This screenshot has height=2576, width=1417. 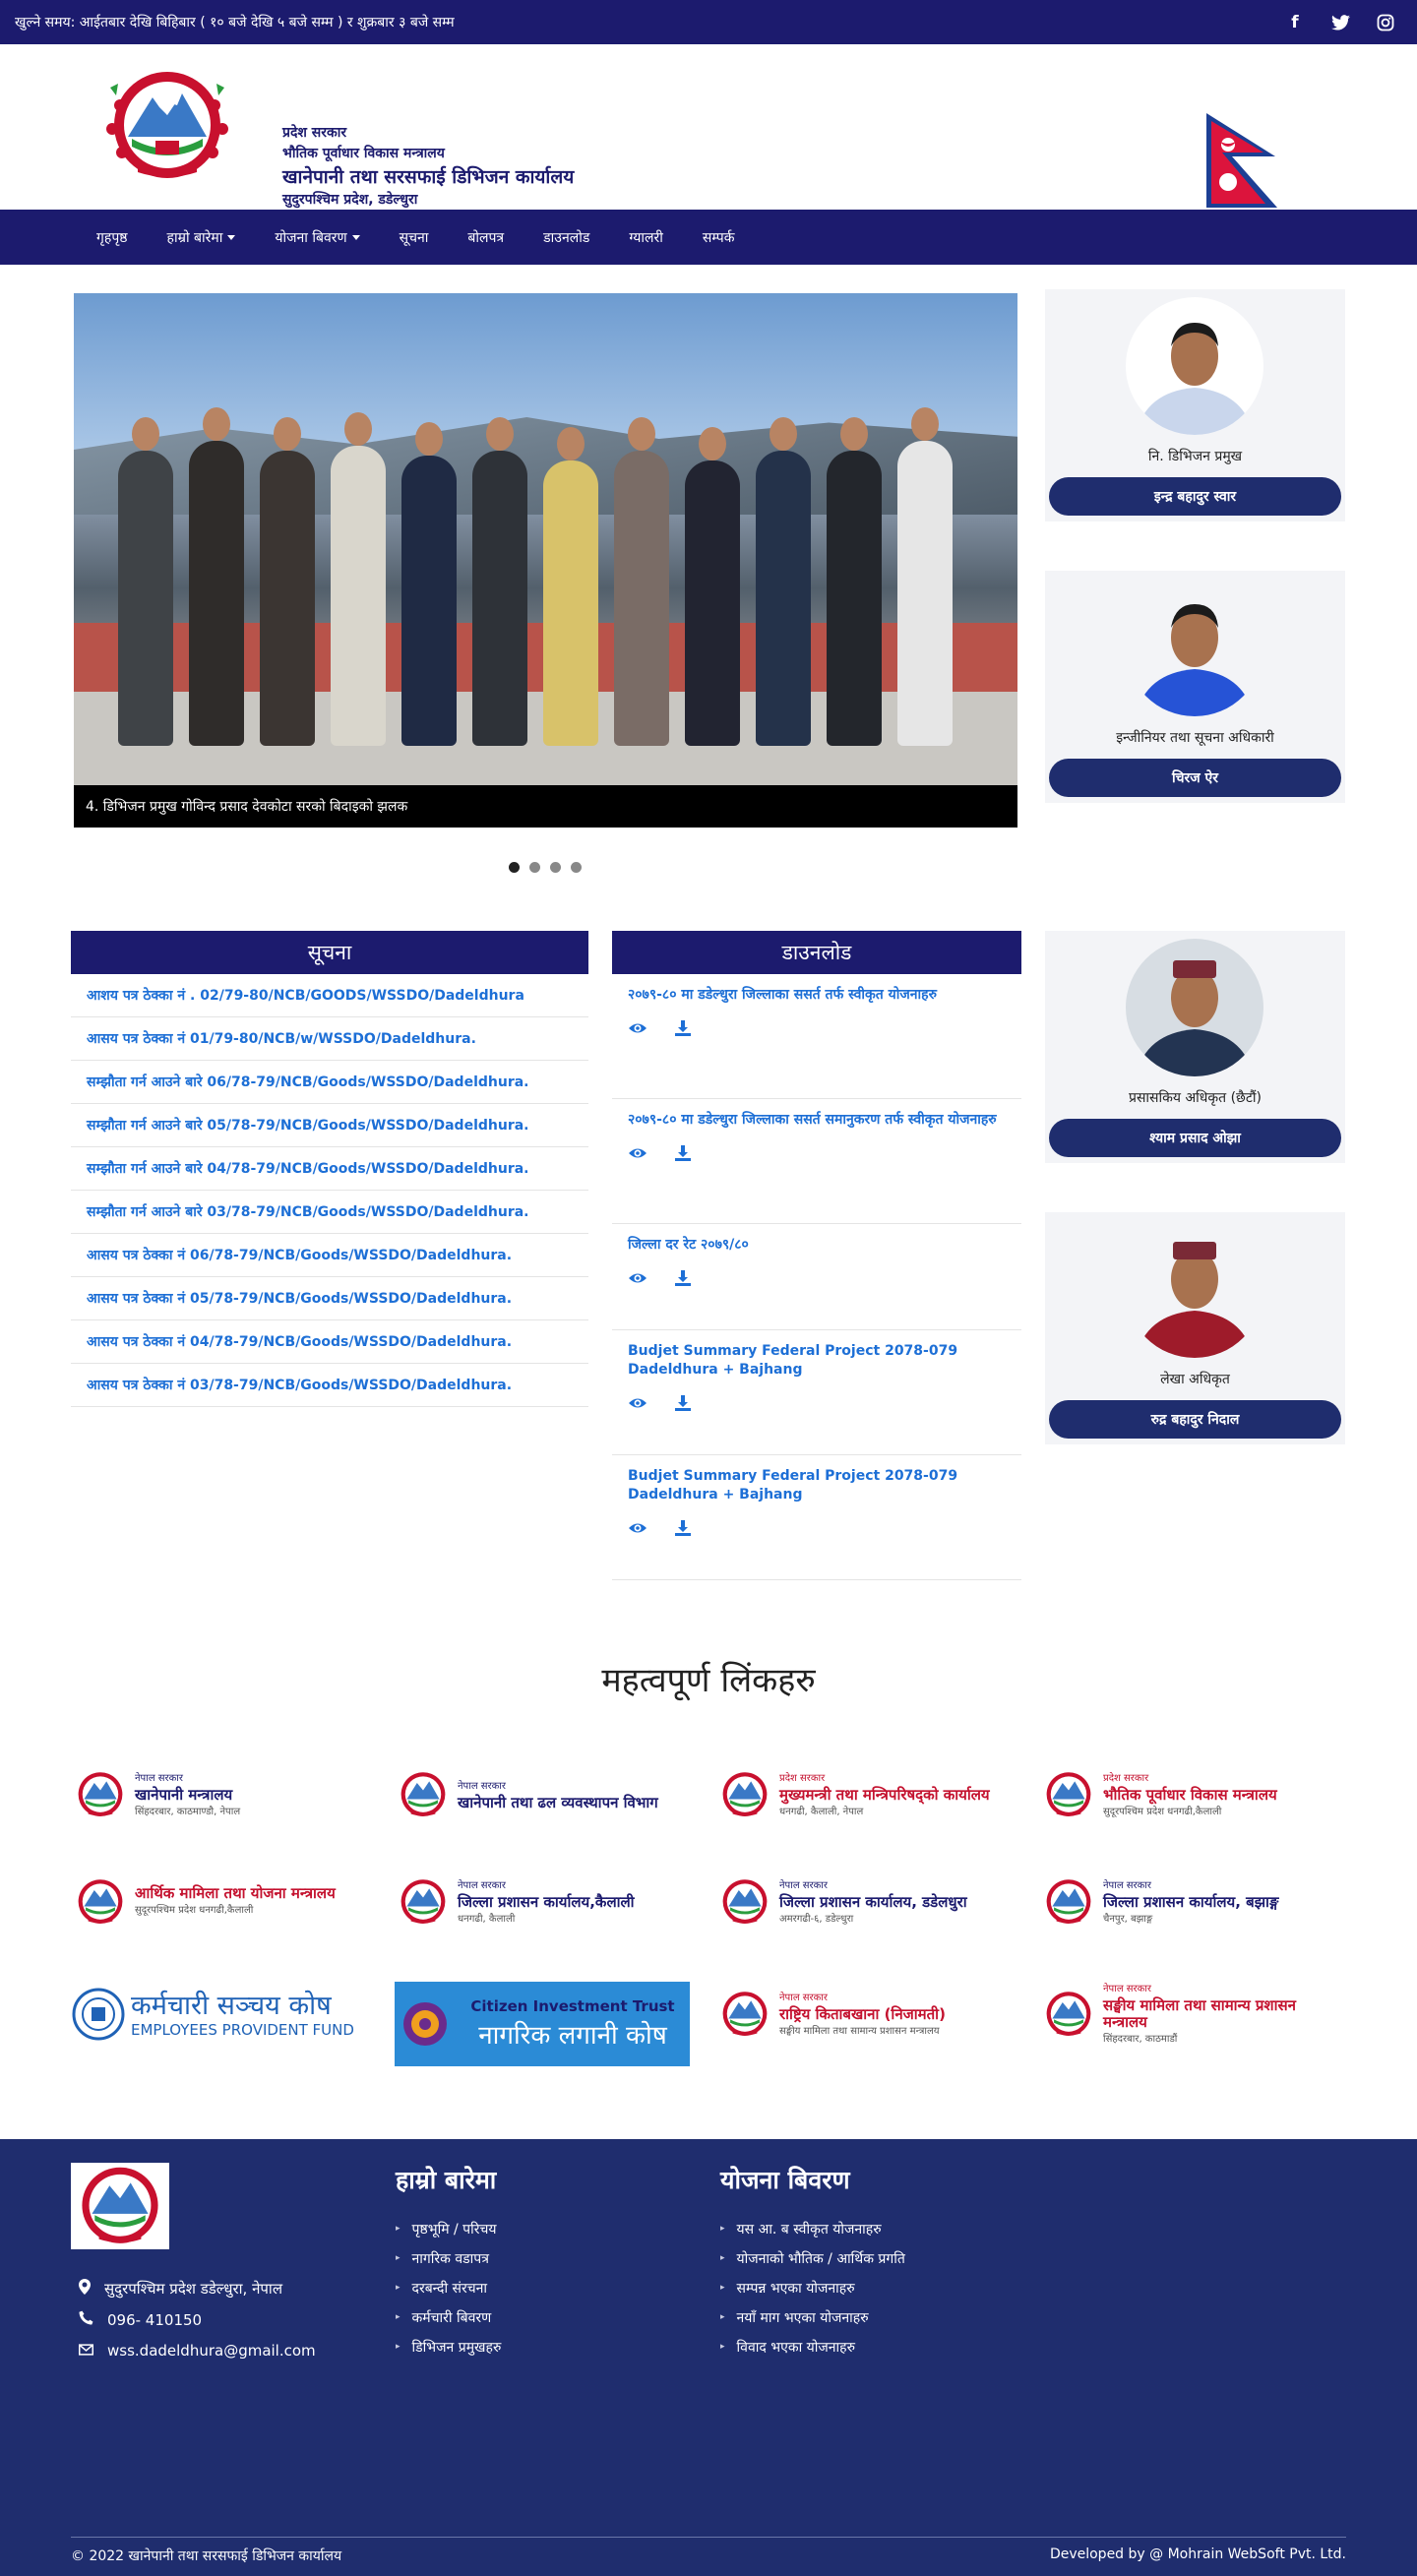 What do you see at coordinates (542, 2024) in the screenshot?
I see `important-link-logo: Citizen Investment Trust नागरिक लगानी कोष` at bounding box center [542, 2024].